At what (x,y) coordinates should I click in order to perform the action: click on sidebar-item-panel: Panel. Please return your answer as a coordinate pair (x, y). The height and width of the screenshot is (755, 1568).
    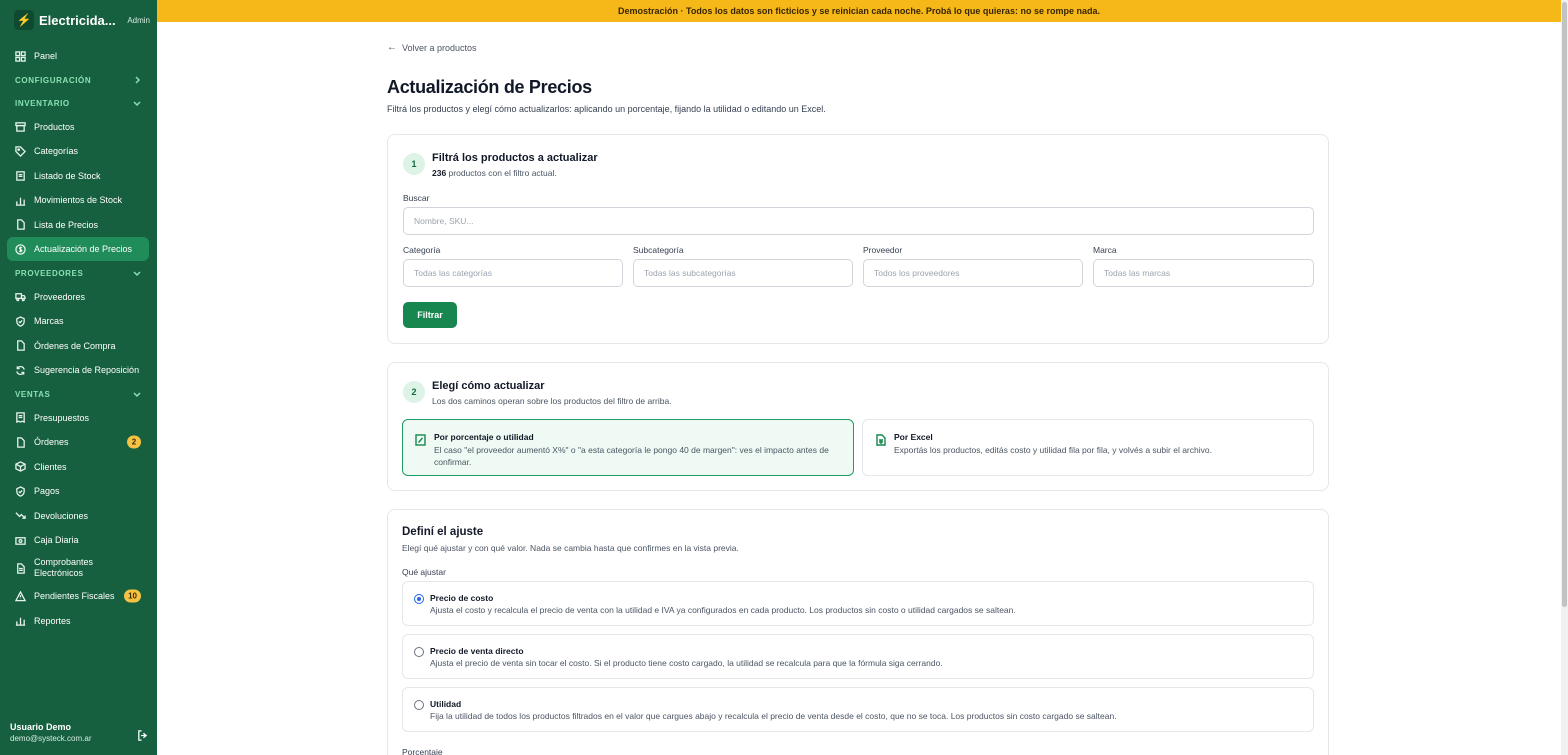
    Looking at the image, I should click on (78, 56).